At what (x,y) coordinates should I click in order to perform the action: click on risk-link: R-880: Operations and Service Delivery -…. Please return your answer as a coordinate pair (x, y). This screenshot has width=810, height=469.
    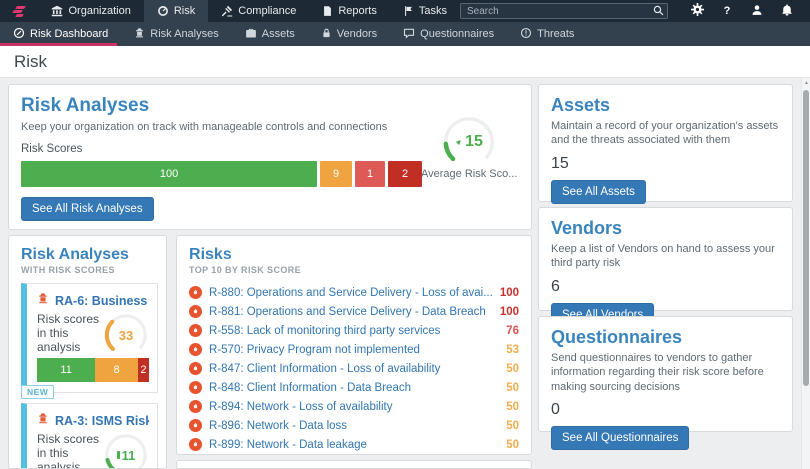
    Looking at the image, I should click on (351, 293).